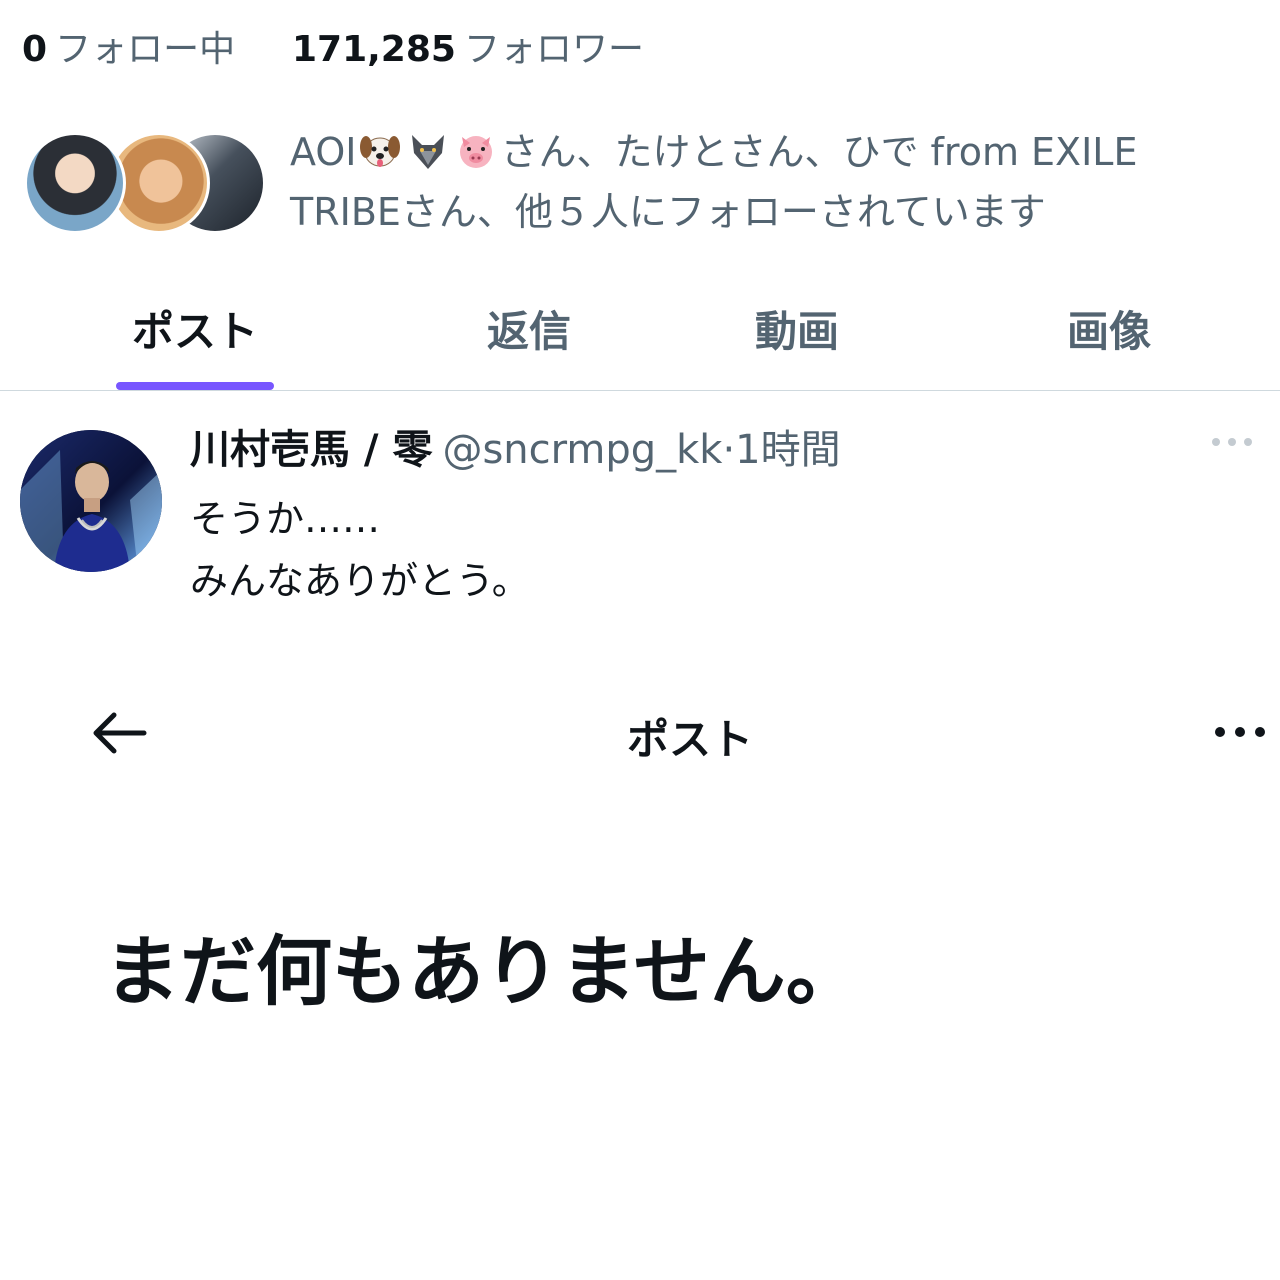 The height and width of the screenshot is (1280, 1280). Describe the element at coordinates (323, 152) in the screenshot. I see `followed-by-name-start: AOI` at that location.